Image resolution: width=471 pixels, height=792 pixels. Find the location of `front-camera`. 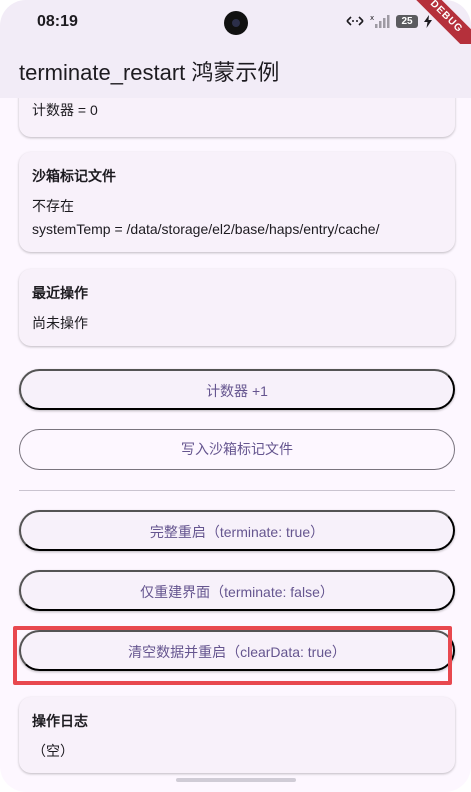

front-camera is located at coordinates (236, 23).